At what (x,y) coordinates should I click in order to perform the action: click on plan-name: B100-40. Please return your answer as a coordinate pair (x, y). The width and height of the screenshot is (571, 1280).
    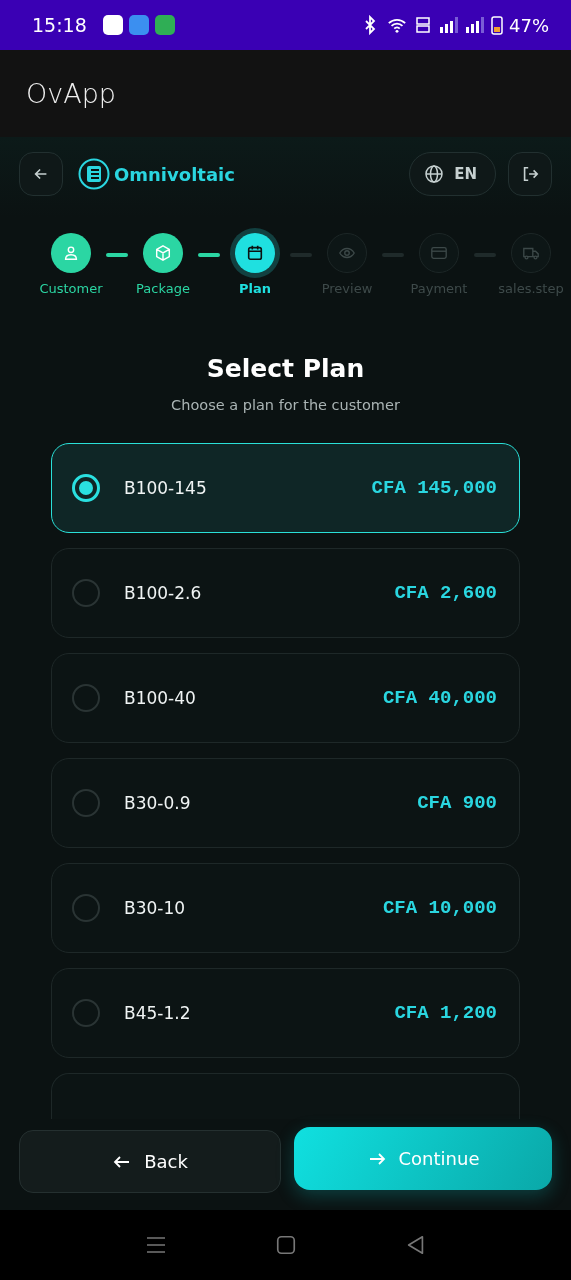
    Looking at the image, I should click on (160, 698).